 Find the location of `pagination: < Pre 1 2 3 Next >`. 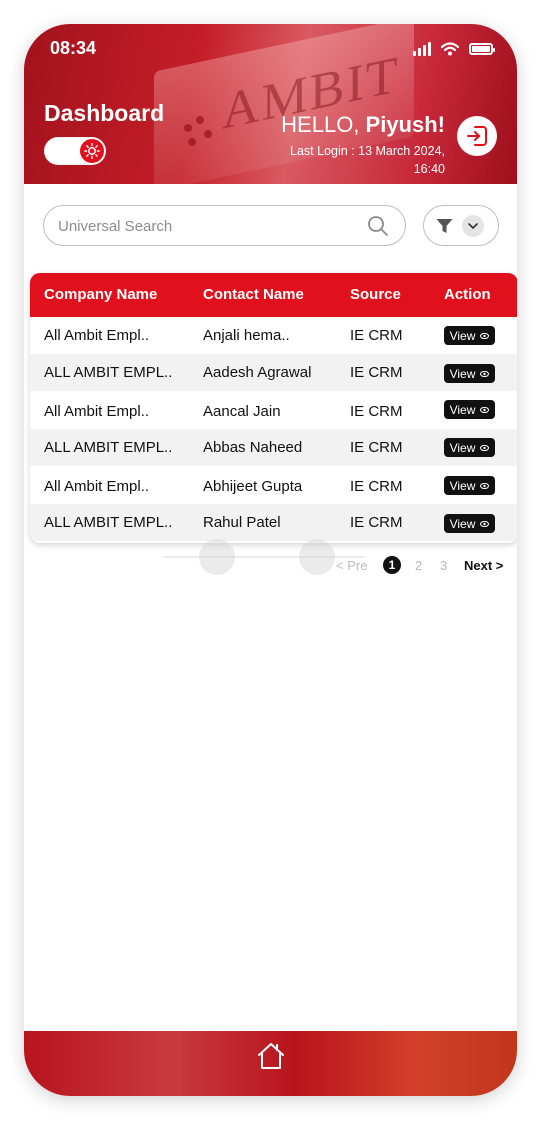

pagination: < Pre 1 2 3 Next > is located at coordinates (423, 565).